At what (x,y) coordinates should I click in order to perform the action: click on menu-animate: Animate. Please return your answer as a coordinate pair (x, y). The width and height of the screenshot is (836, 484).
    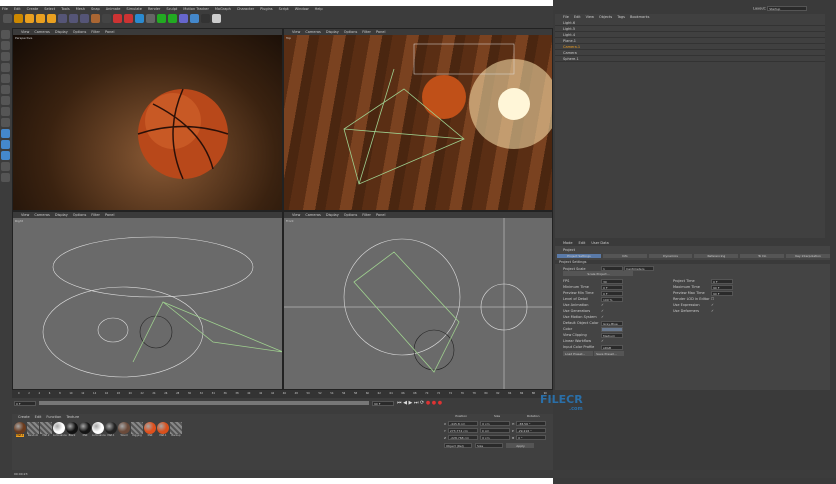
    Looking at the image, I should click on (113, 9).